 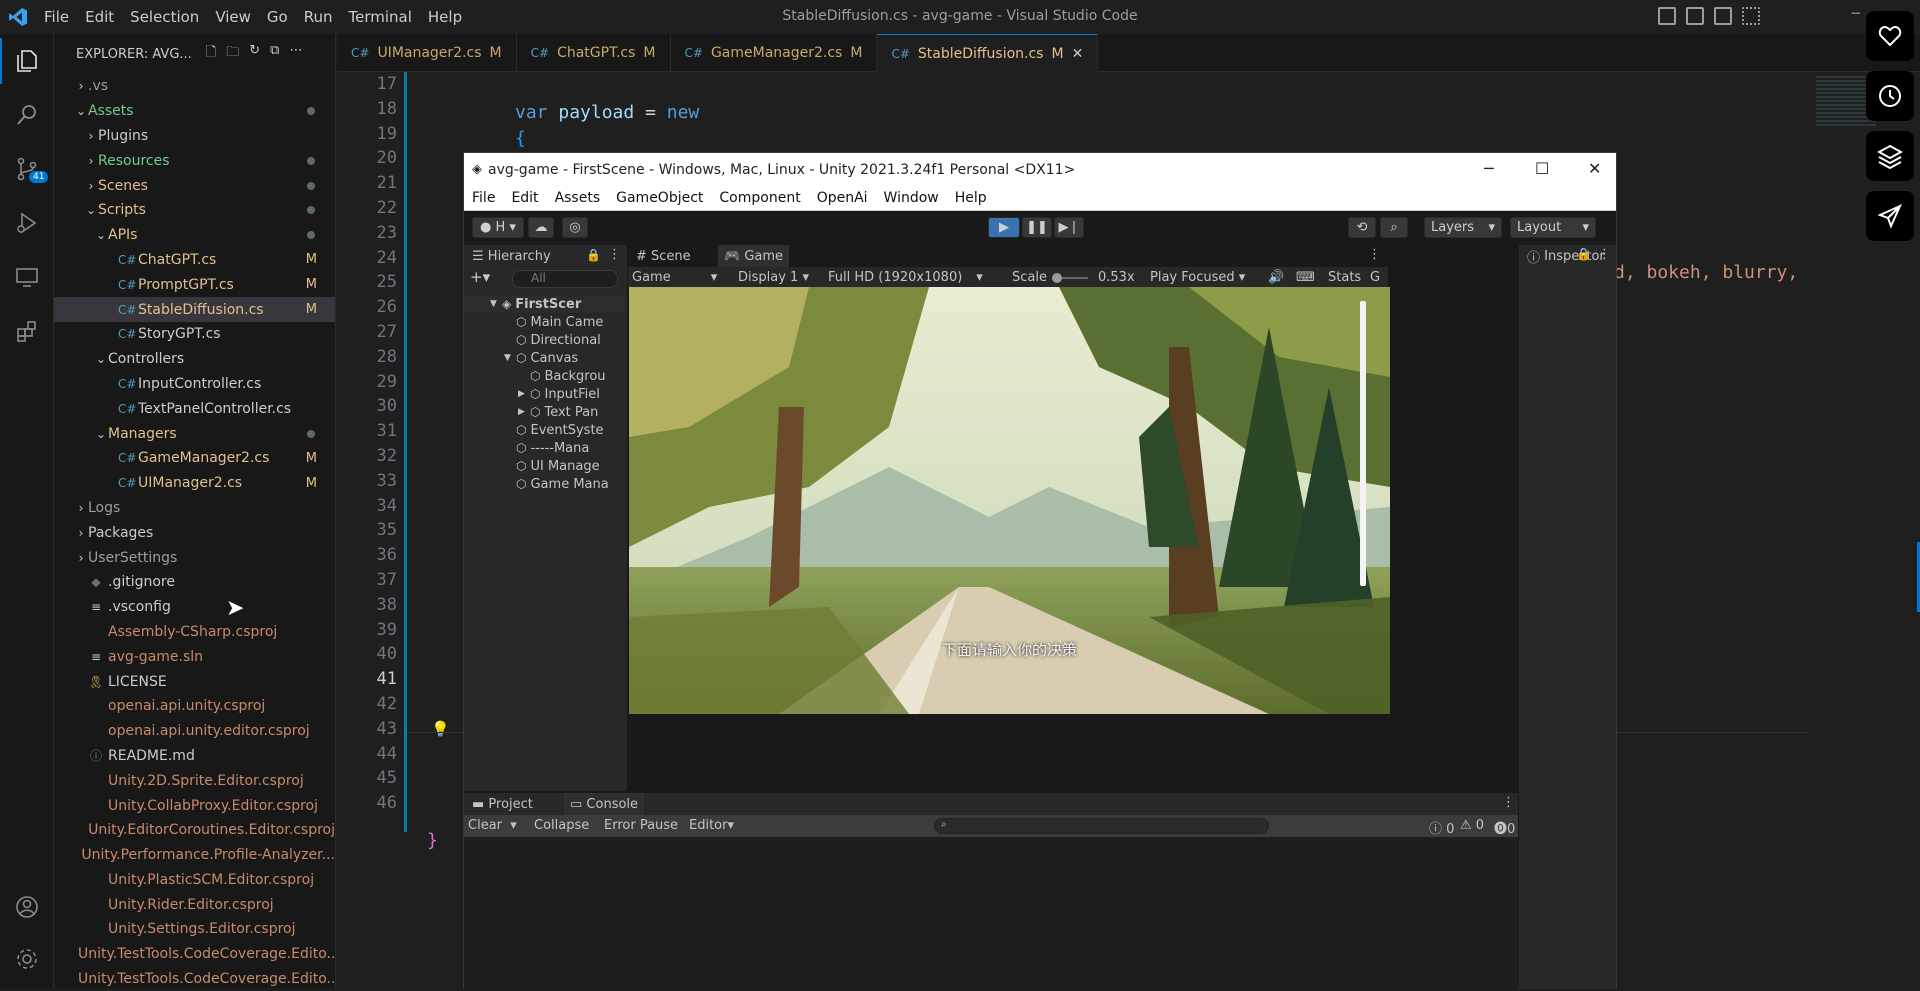 What do you see at coordinates (1489, 168) in the screenshot?
I see `unity-minimize-icon: ─` at bounding box center [1489, 168].